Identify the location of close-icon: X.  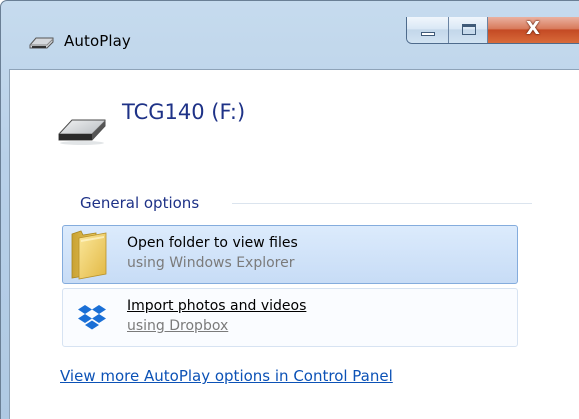
(533, 28).